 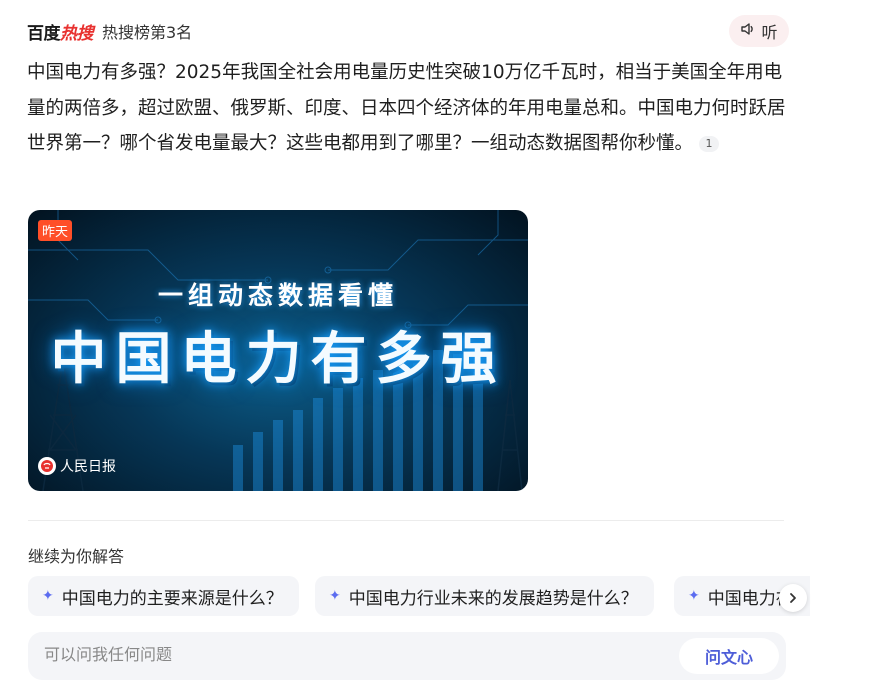 I want to click on chevron-right-icon, so click(x=793, y=598).